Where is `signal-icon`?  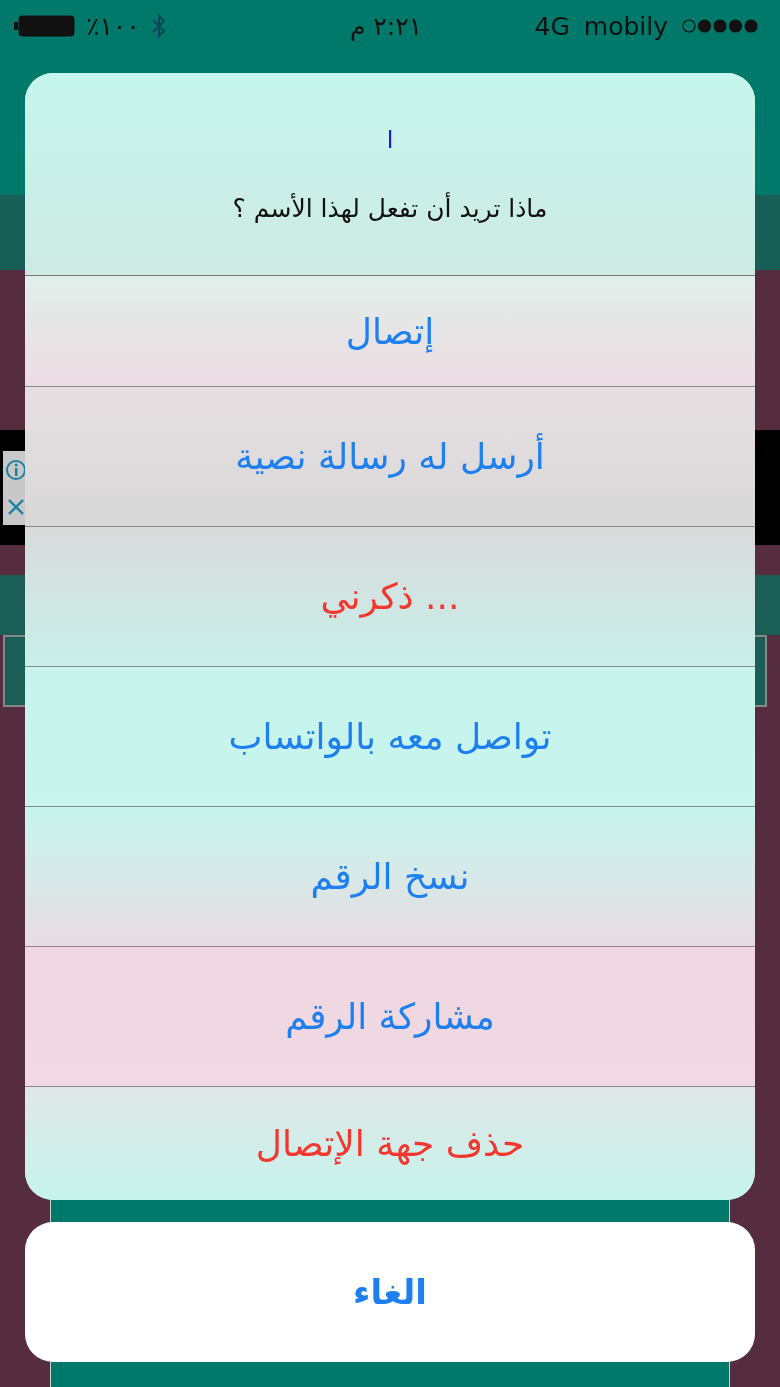
signal-icon is located at coordinates (720, 26).